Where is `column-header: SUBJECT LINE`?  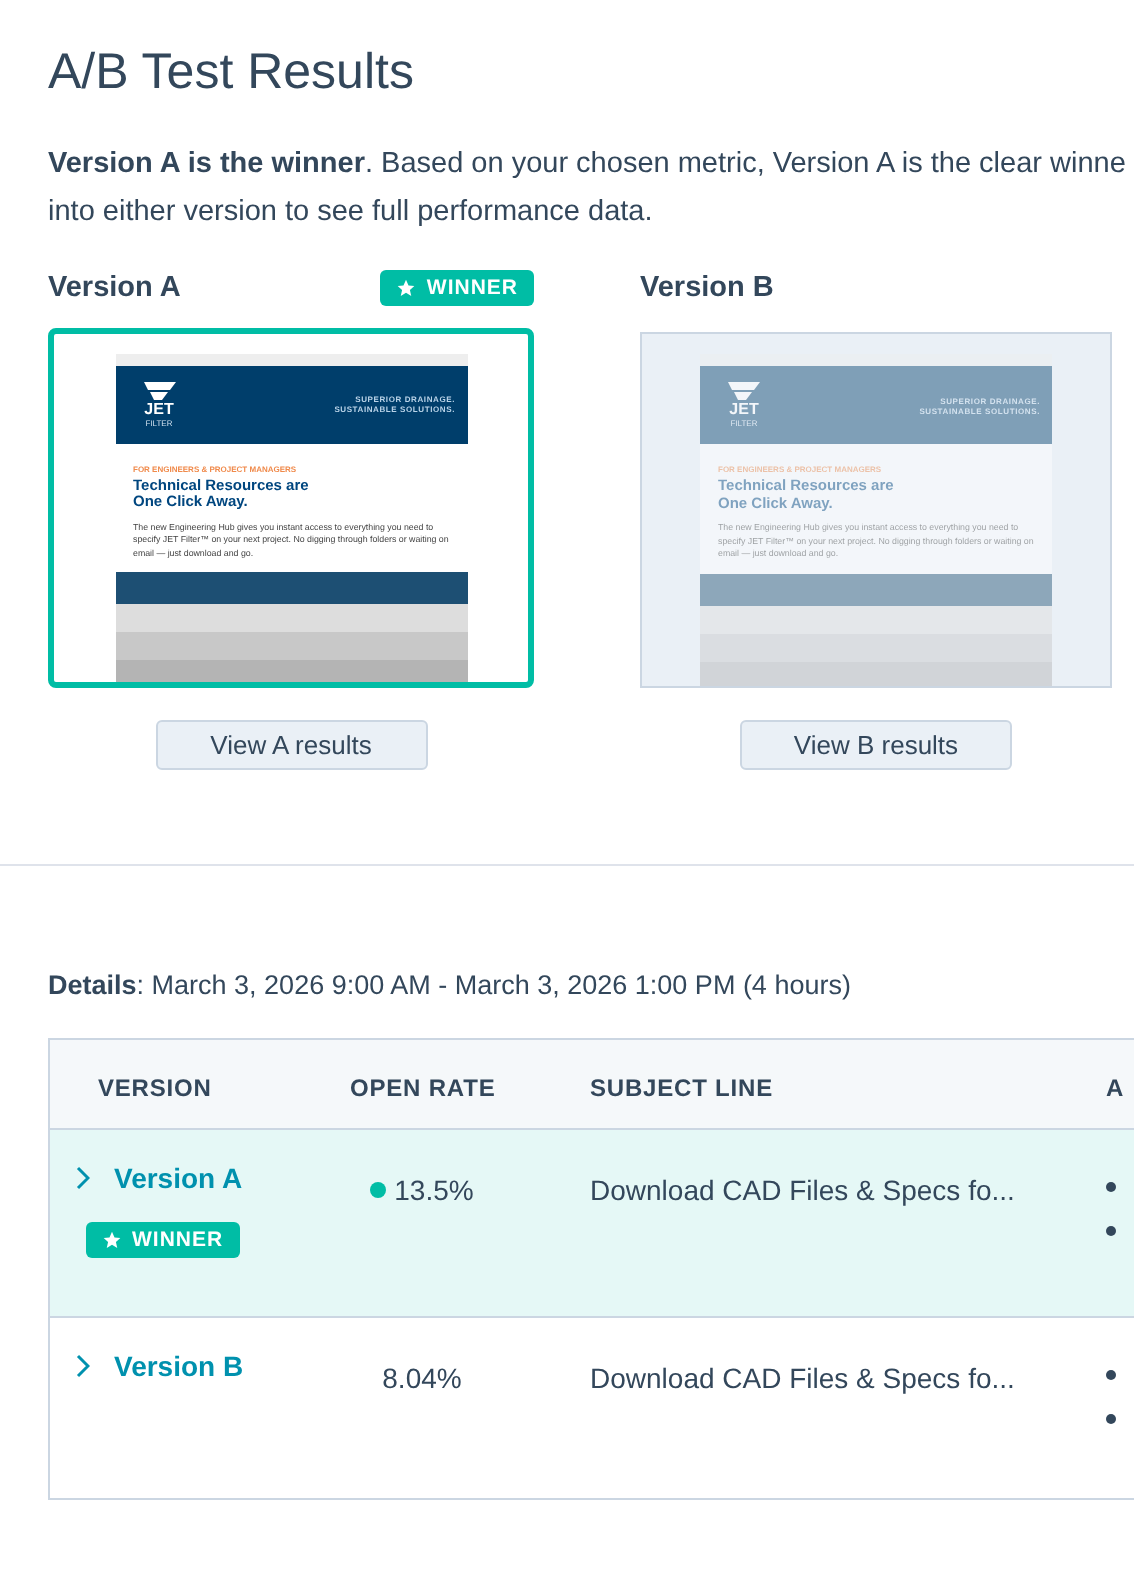
column-header: SUBJECT LINE is located at coordinates (681, 1089).